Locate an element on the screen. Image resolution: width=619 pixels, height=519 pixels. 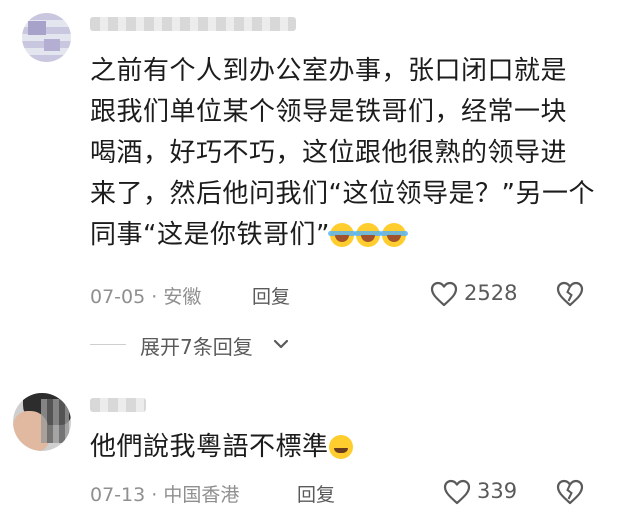
expand-replies-label: 展开7条回复 is located at coordinates (196, 347).